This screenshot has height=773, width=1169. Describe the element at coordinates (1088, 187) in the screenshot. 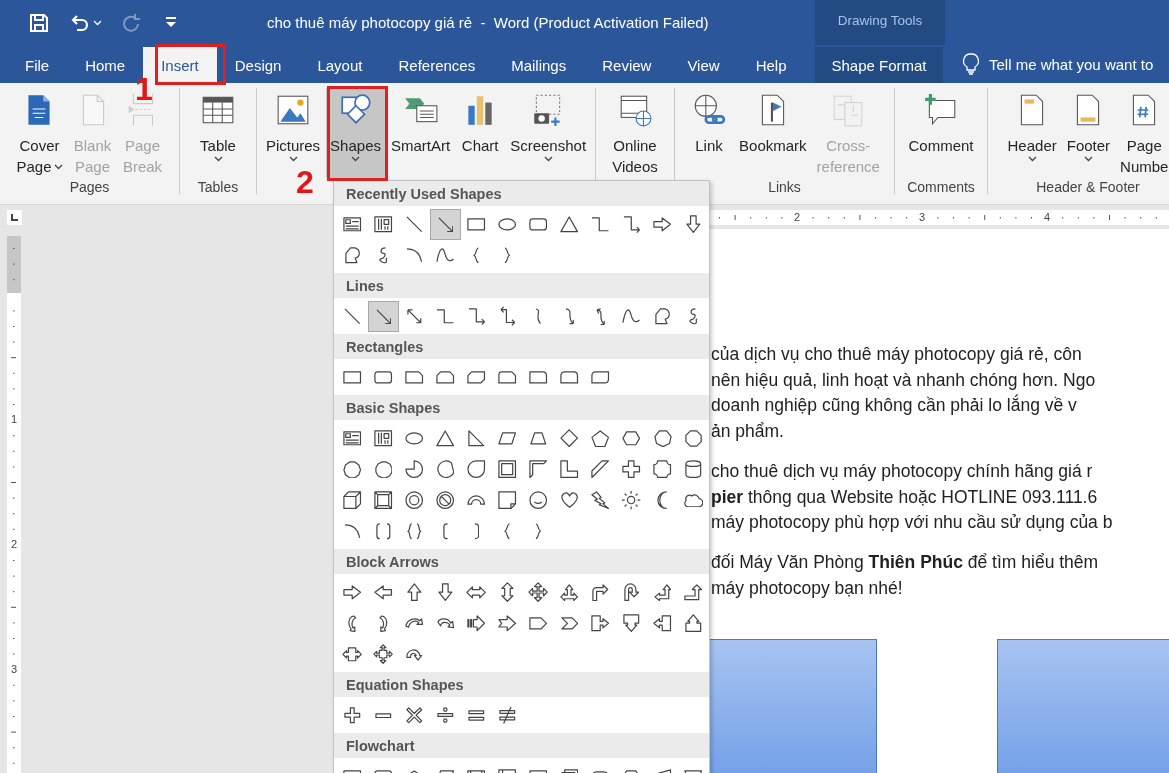

I see `group-label: Header & Footer` at that location.